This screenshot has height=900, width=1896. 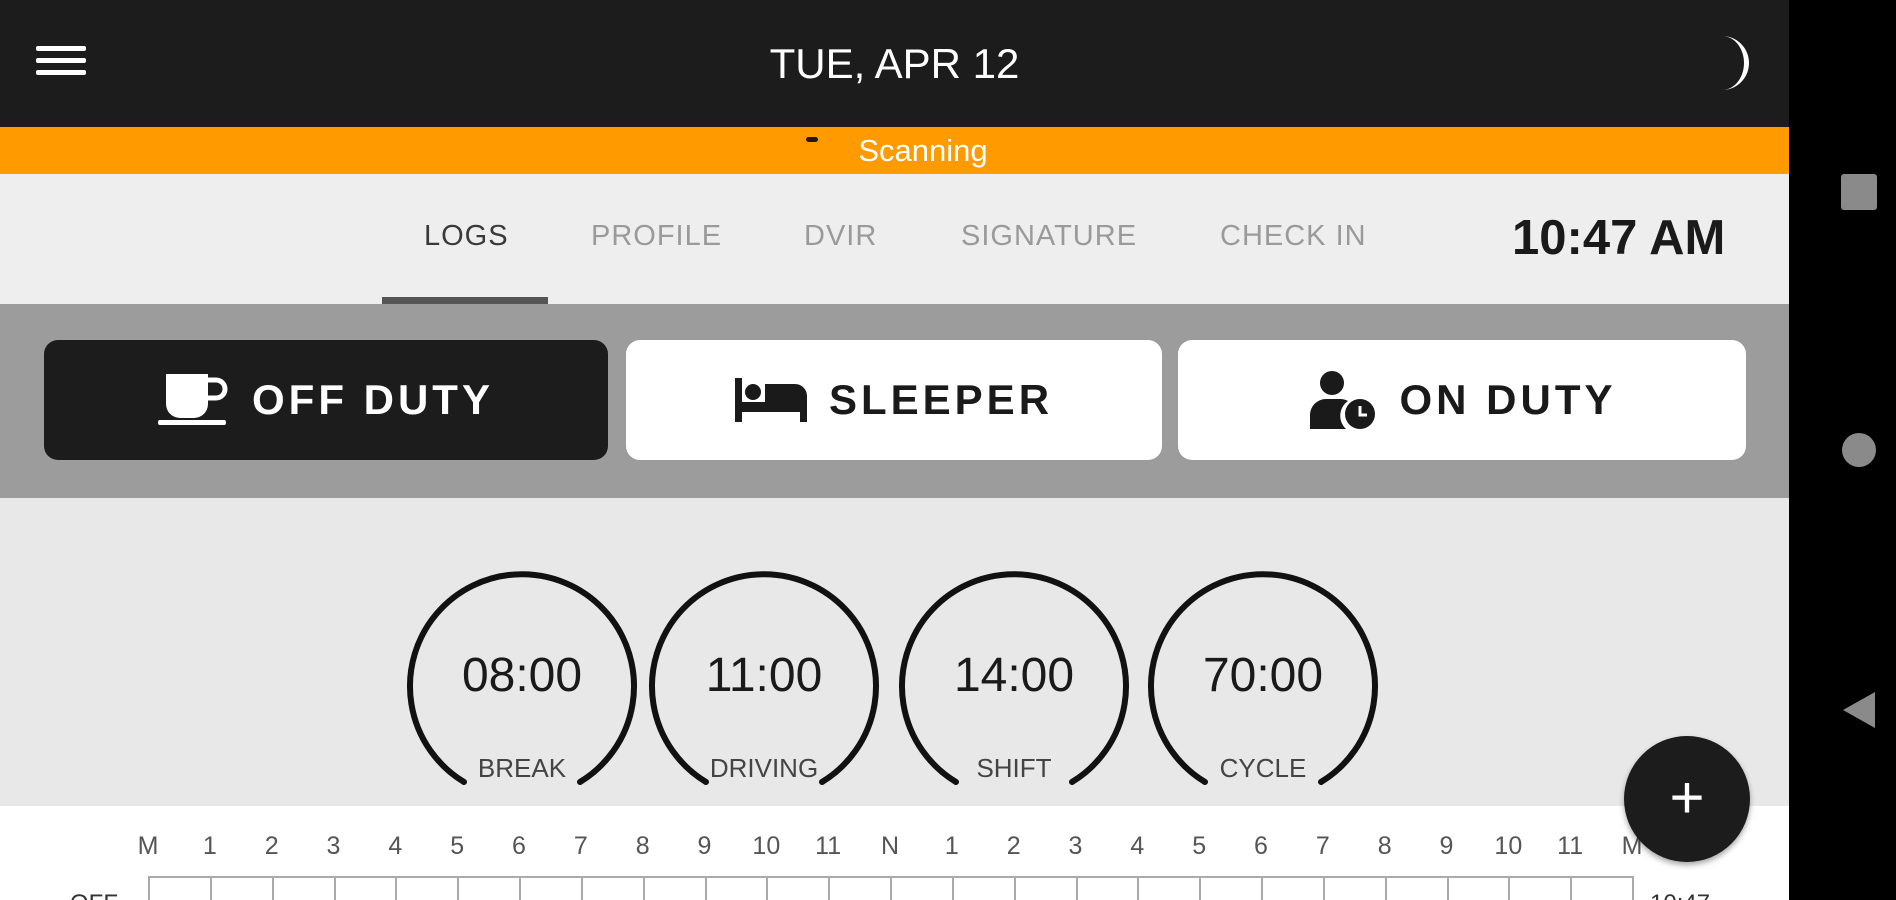 What do you see at coordinates (1293, 236) in the screenshot?
I see `tab-check-in: CHECK IN` at bounding box center [1293, 236].